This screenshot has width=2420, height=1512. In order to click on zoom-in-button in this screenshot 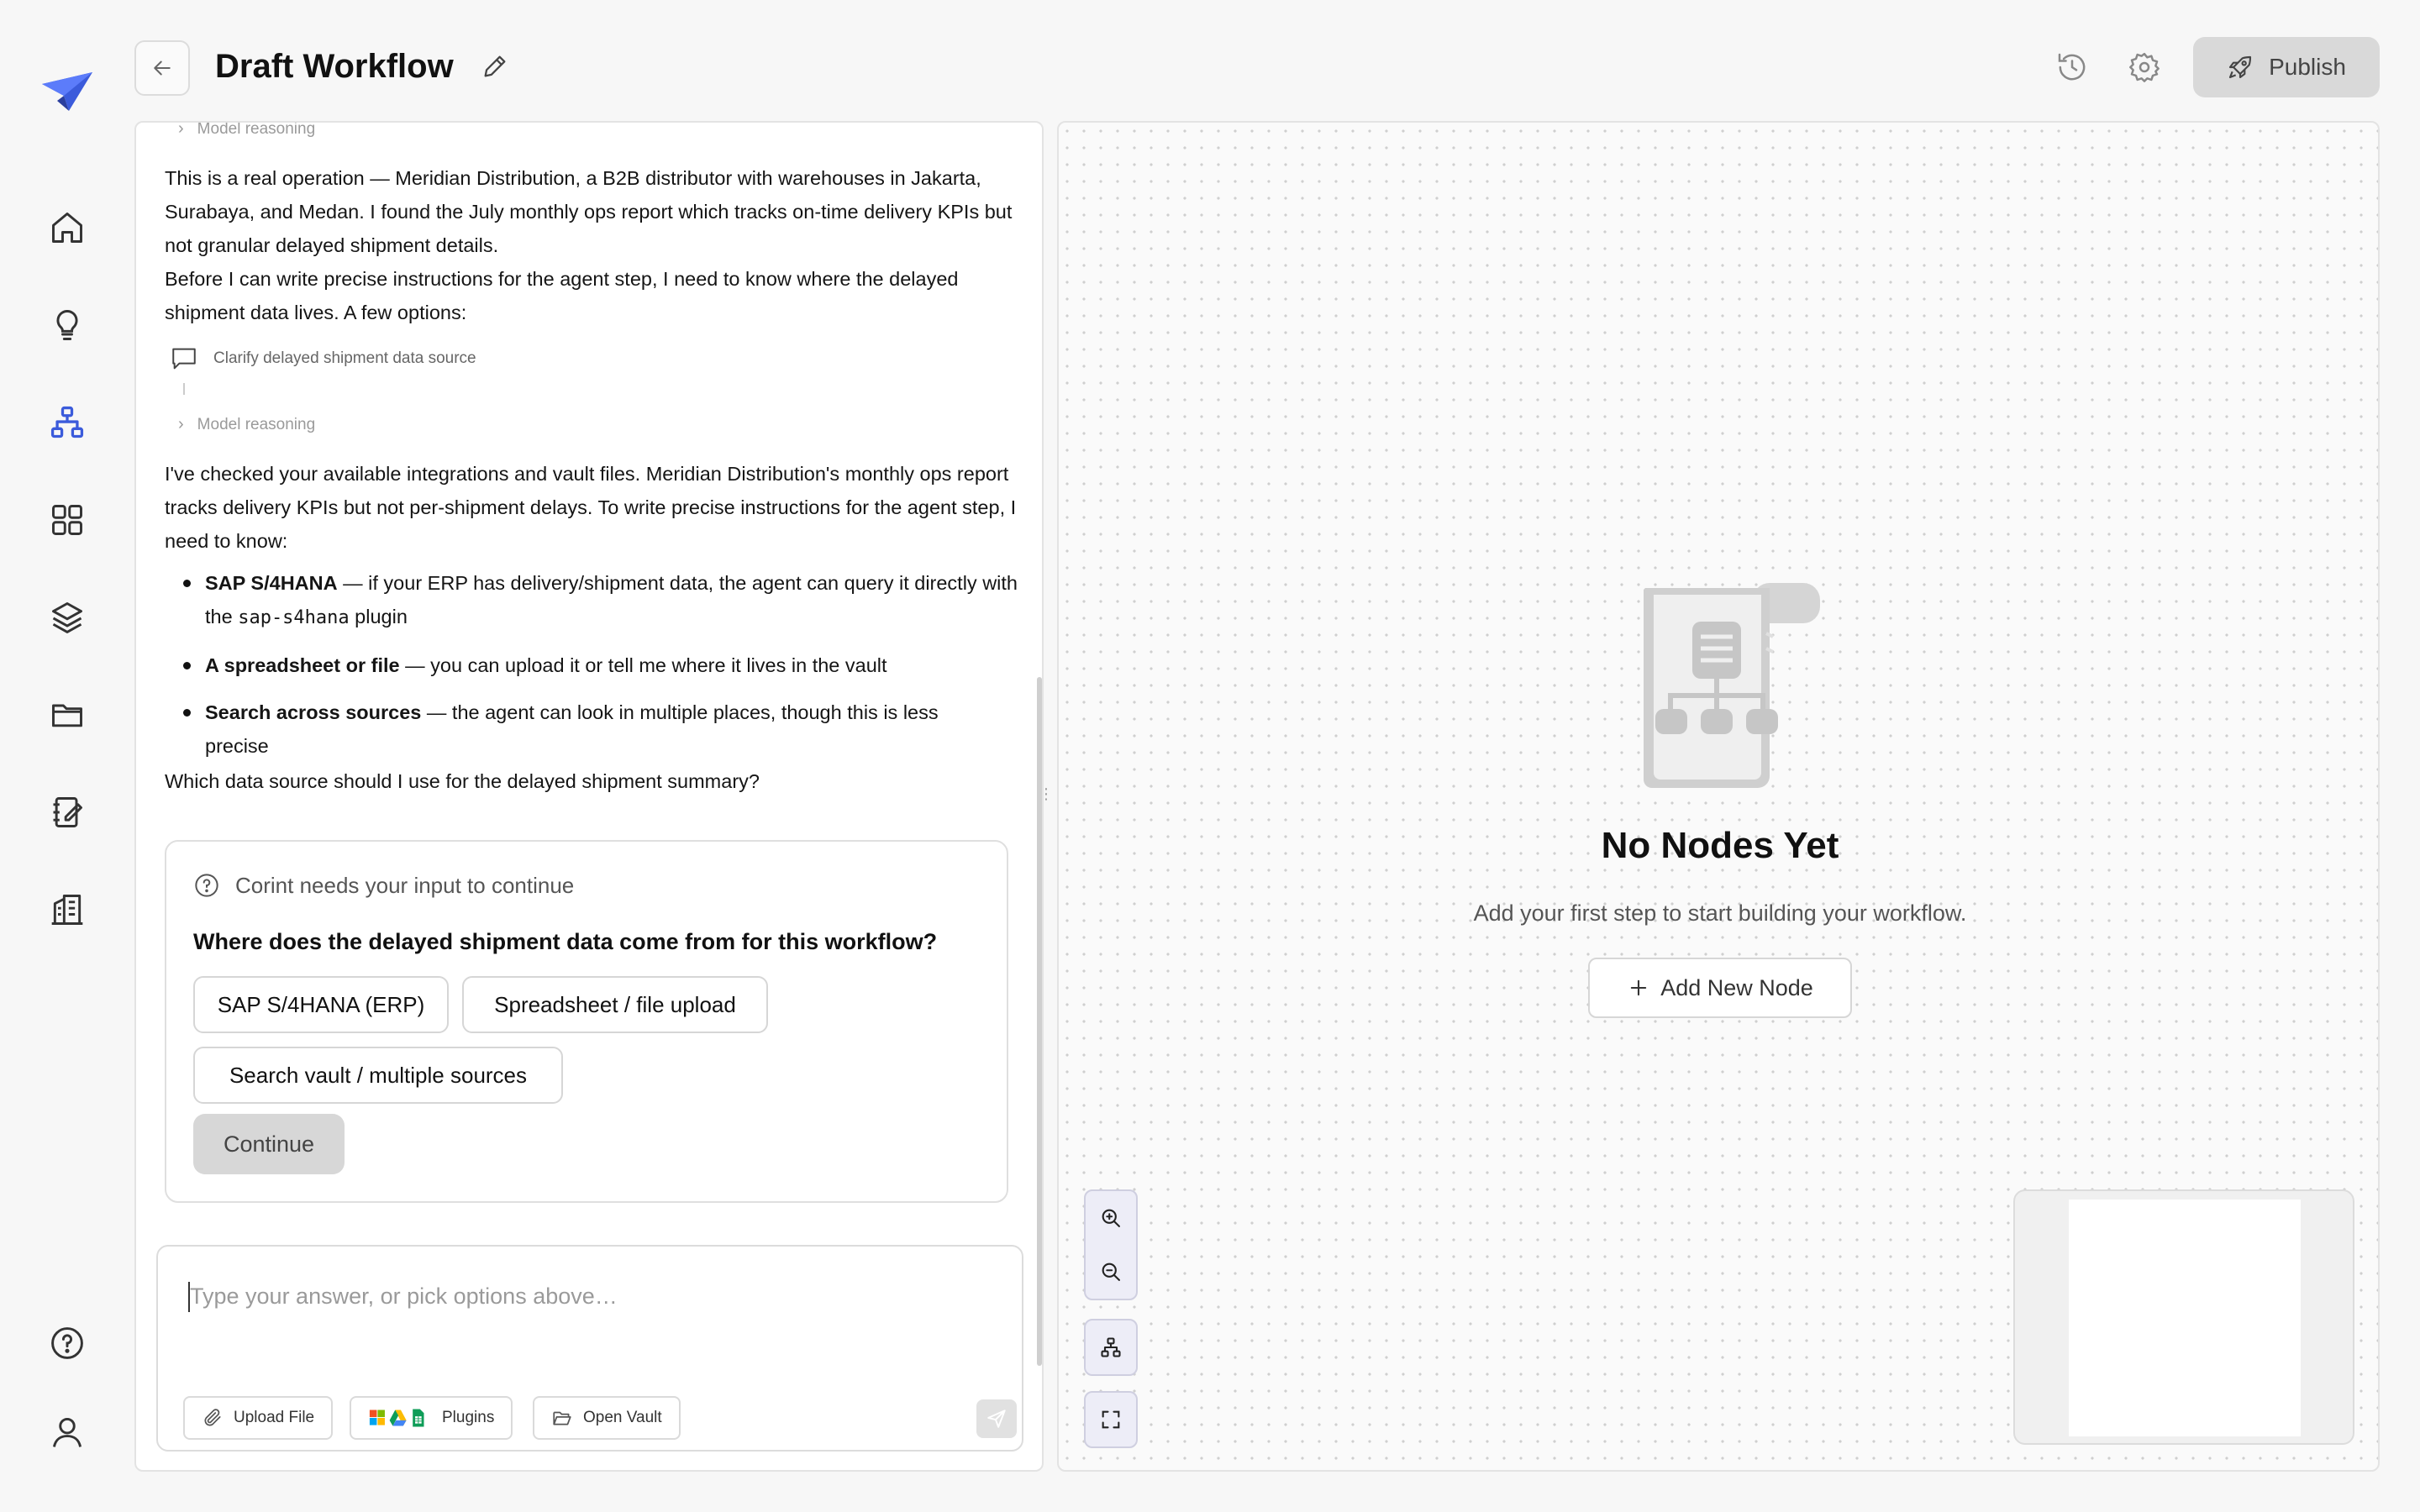, I will do `click(1111, 1218)`.